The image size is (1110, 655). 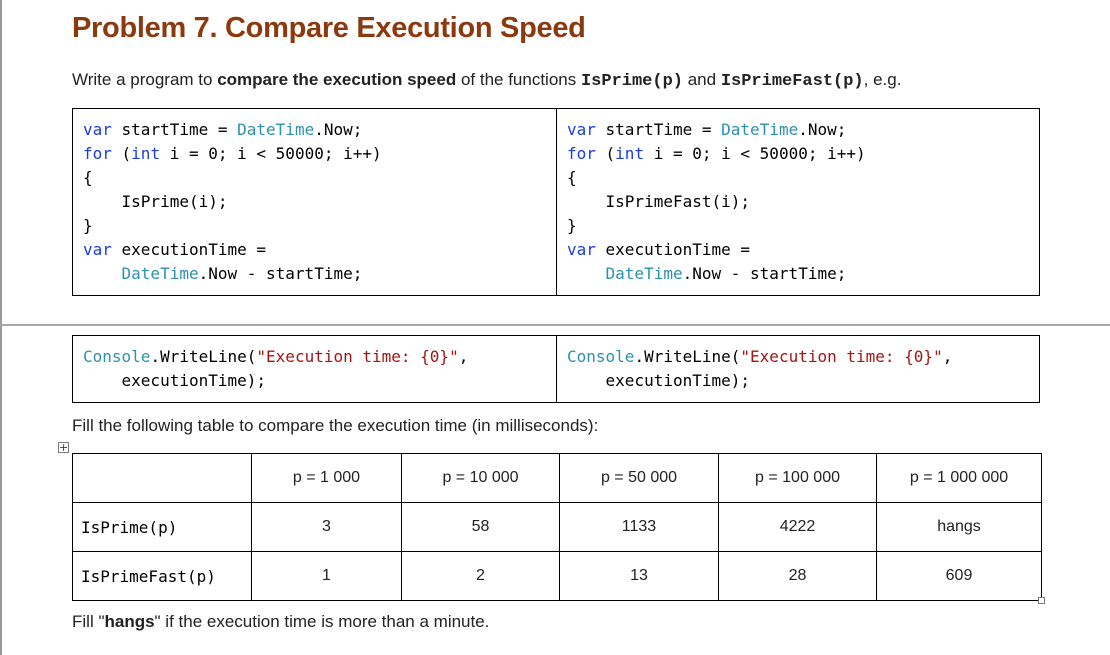 I want to click on problem-title: Problem 7. Compare Execution Speed, so click(x=329, y=28).